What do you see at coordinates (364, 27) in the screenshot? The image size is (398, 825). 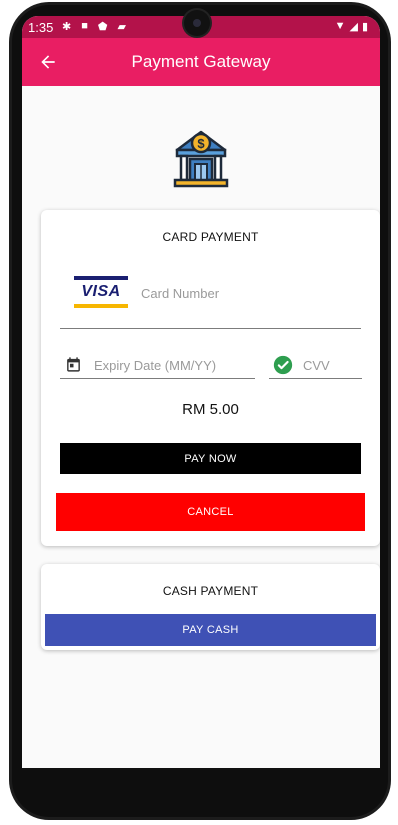 I see `battery-icon: ▮` at bounding box center [364, 27].